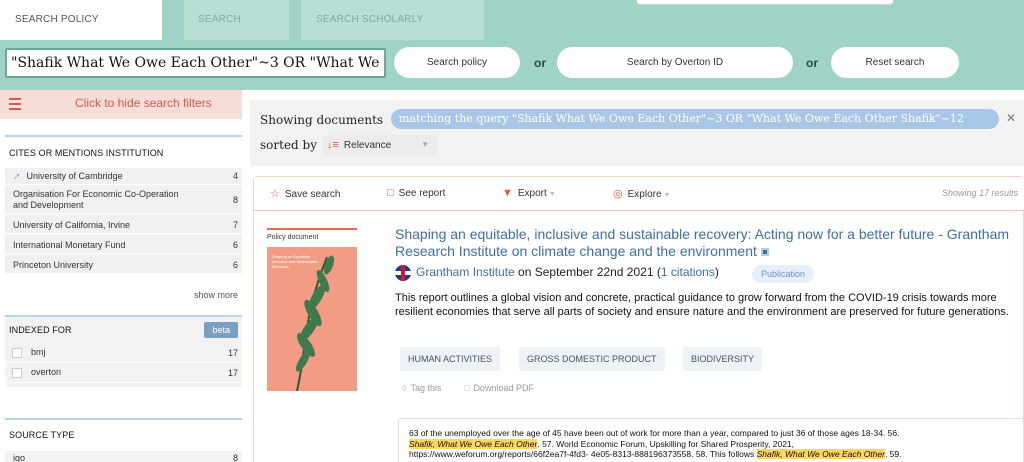 This screenshot has width=1024, height=462. Describe the element at coordinates (426, 388) in the screenshot. I see `tag-this-label: Tag this` at that location.